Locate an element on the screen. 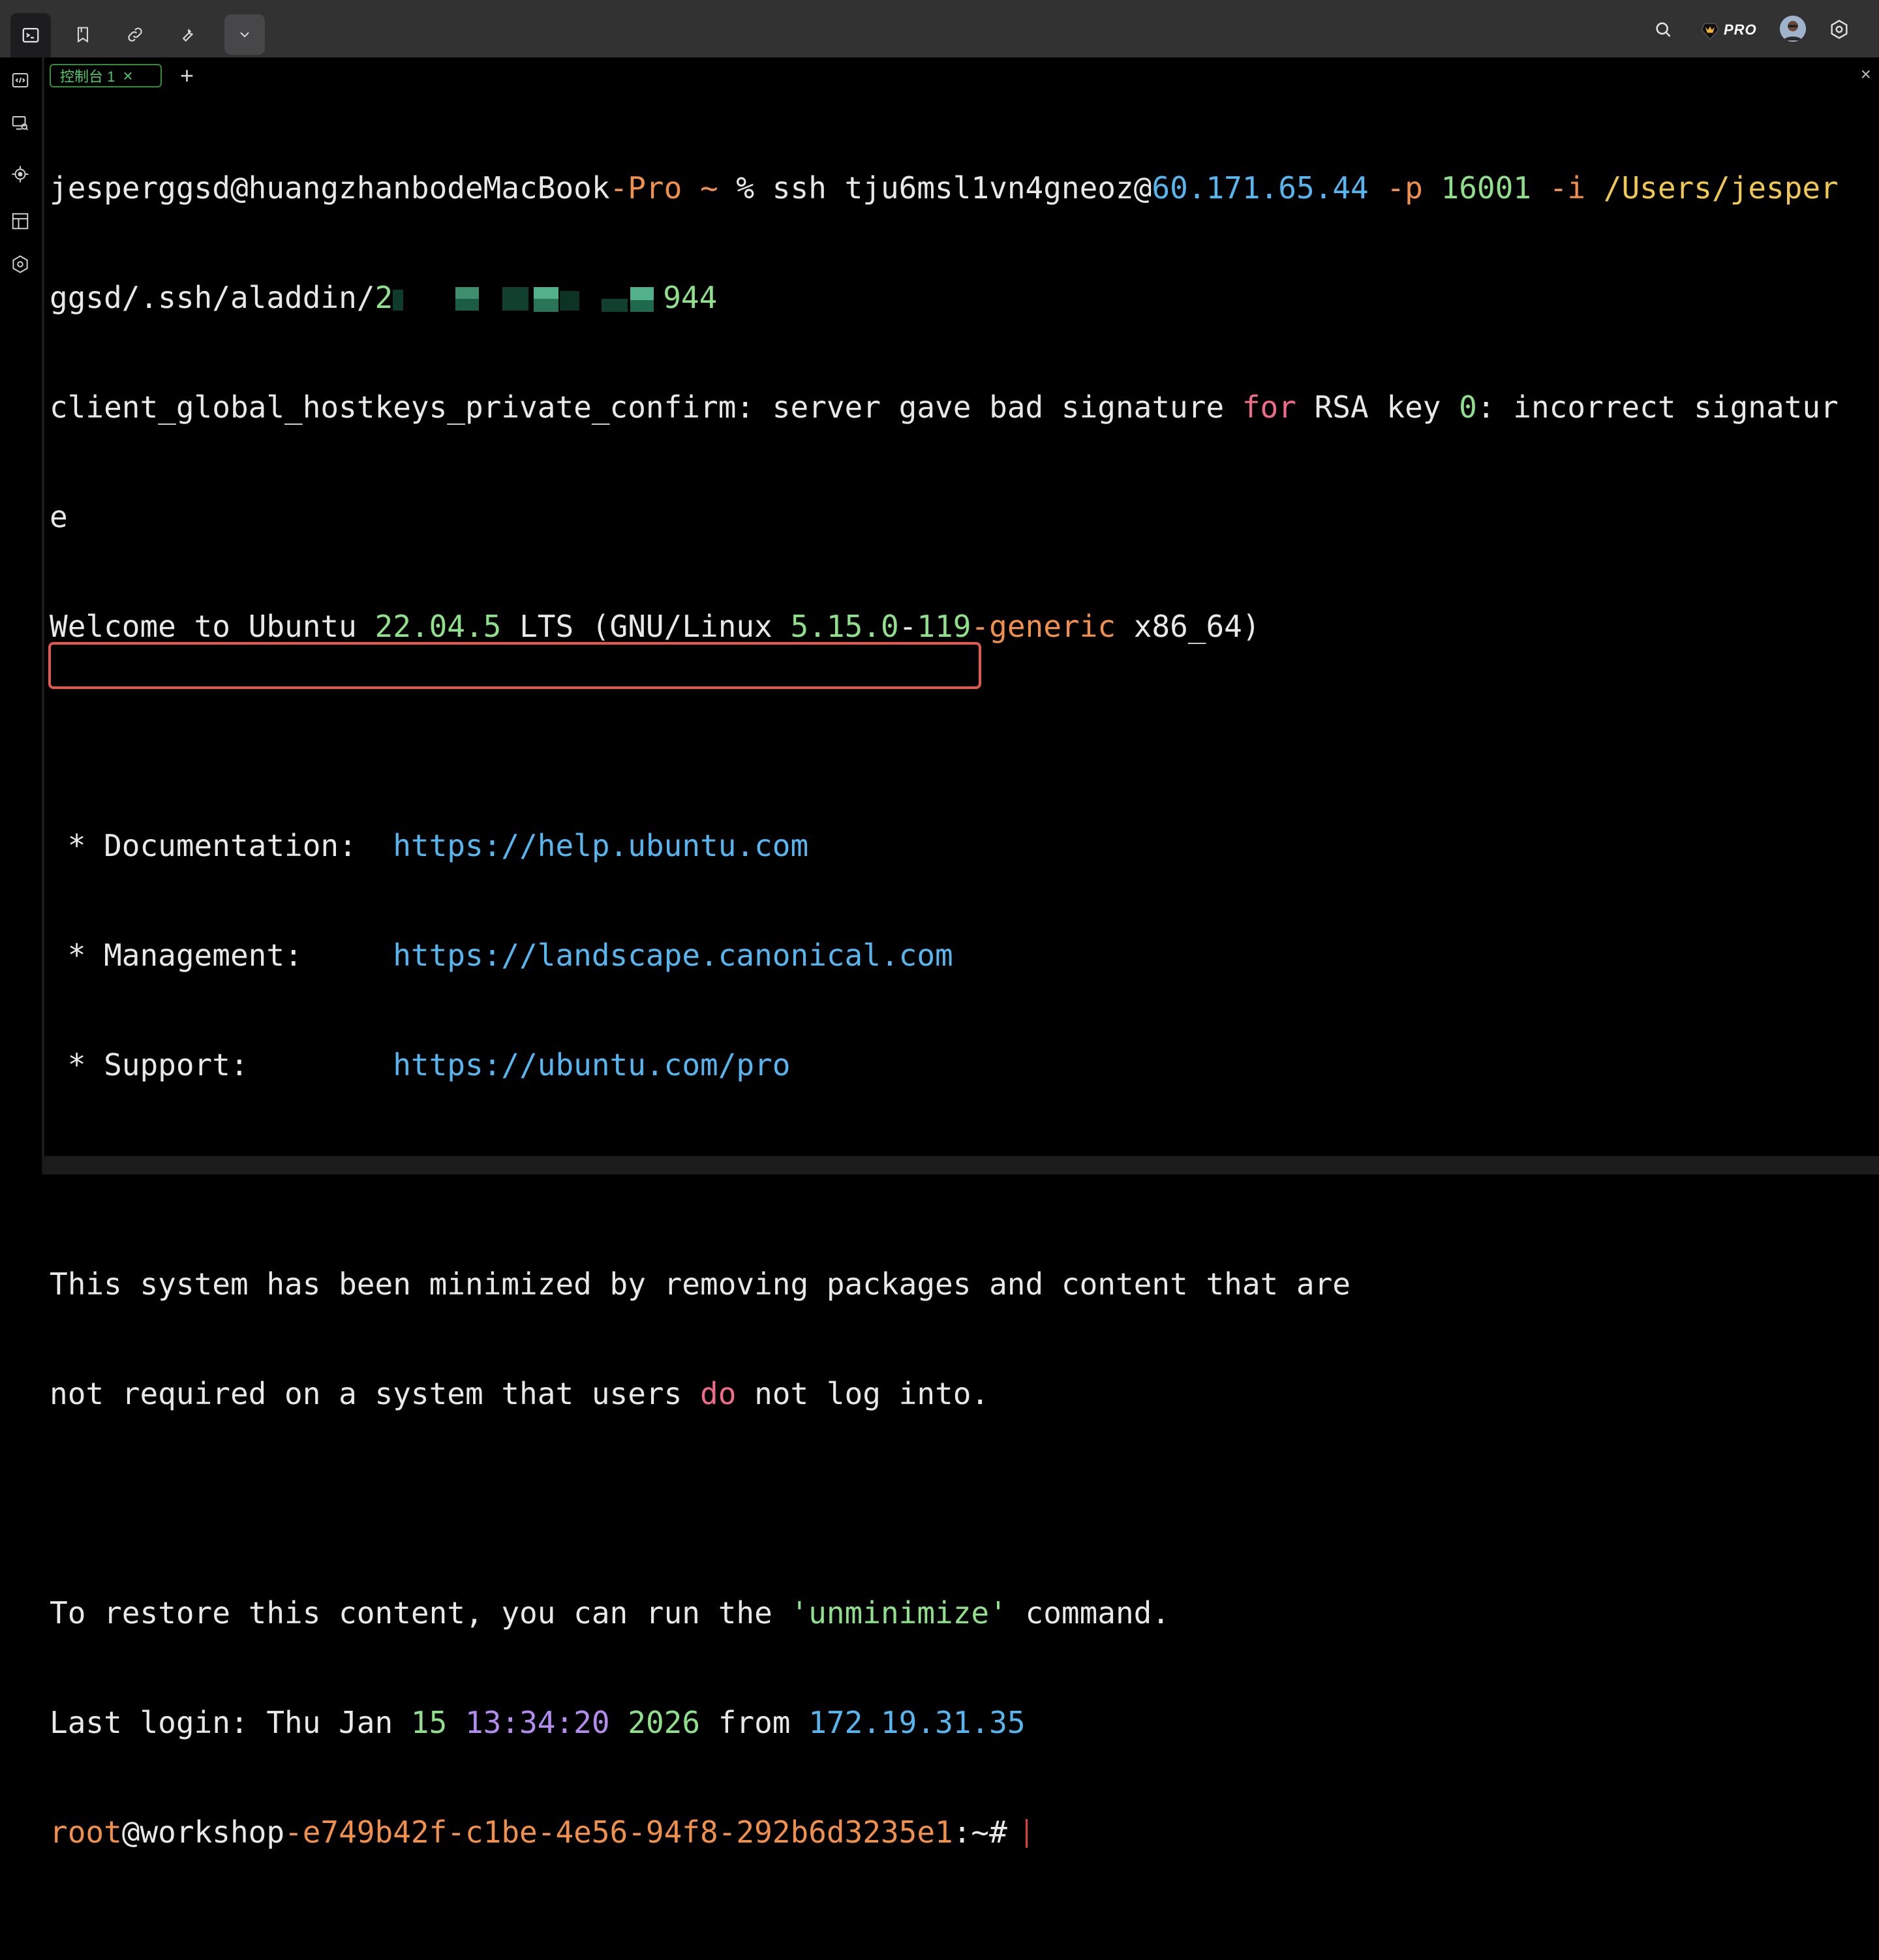  min2-b: not log into. is located at coordinates (863, 1393).